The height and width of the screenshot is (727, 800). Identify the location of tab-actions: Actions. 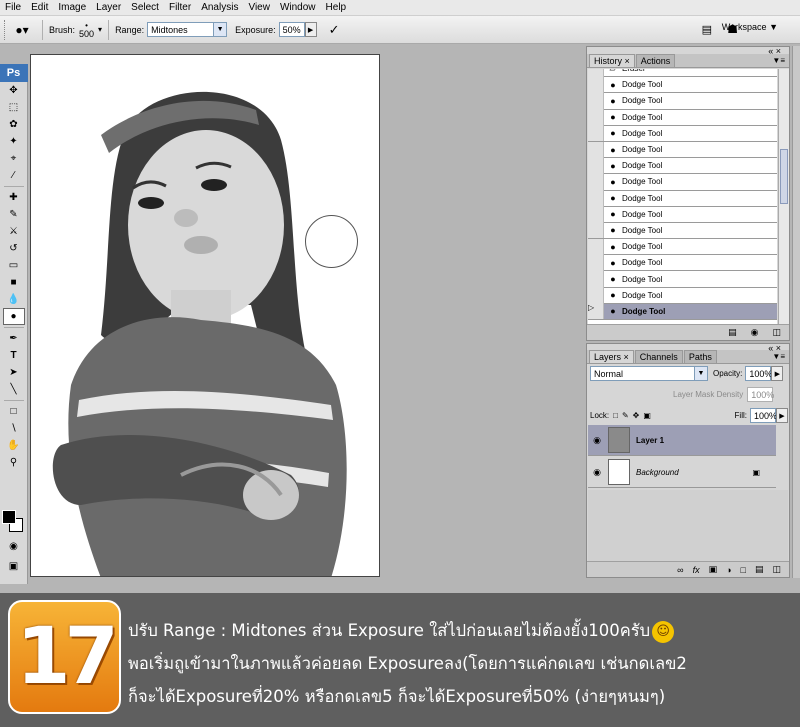
(655, 60).